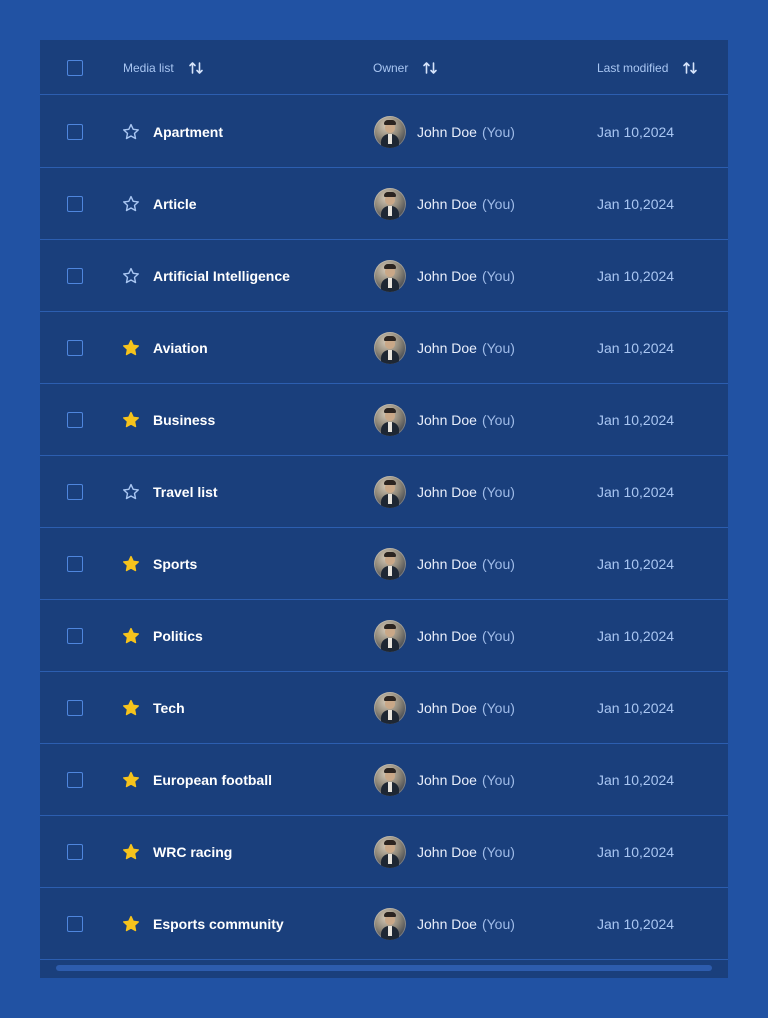 Image resolution: width=768 pixels, height=1018 pixels. Describe the element at coordinates (391, 67) in the screenshot. I see `owner-header-label: Owner` at that location.